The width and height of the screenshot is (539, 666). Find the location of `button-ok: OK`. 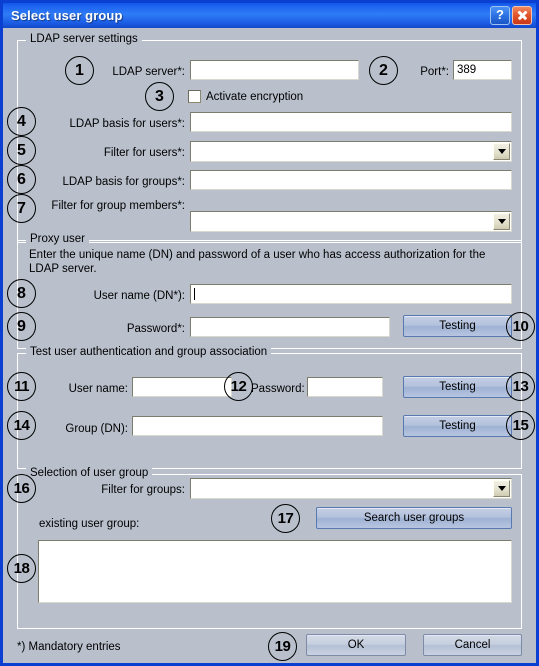

button-ok: OK is located at coordinates (356, 645).